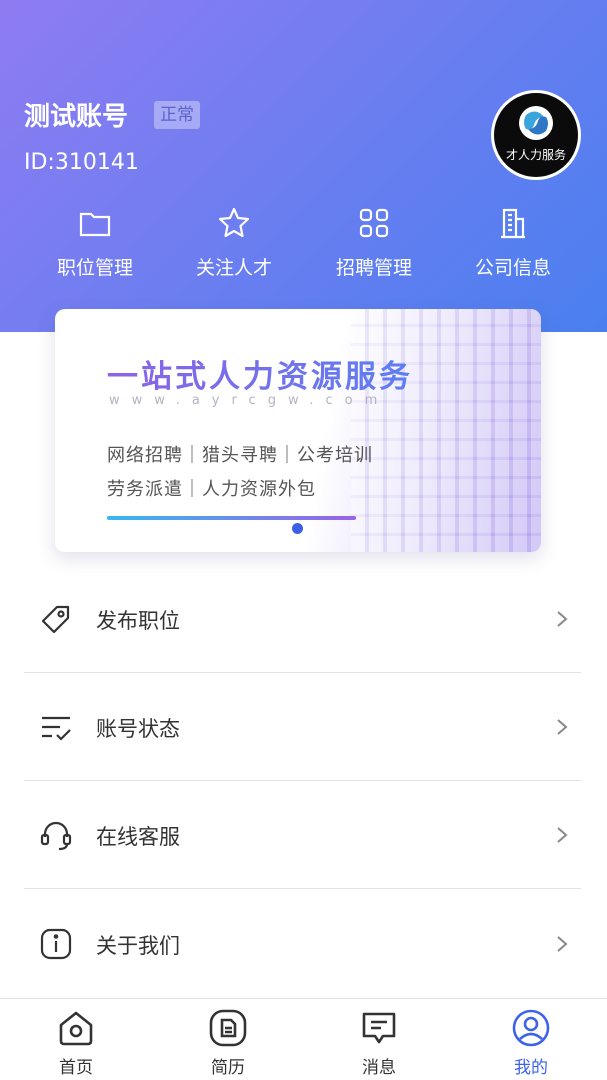 The height and width of the screenshot is (1080, 607). I want to click on quick-action-label: 关注人才, so click(233, 268).